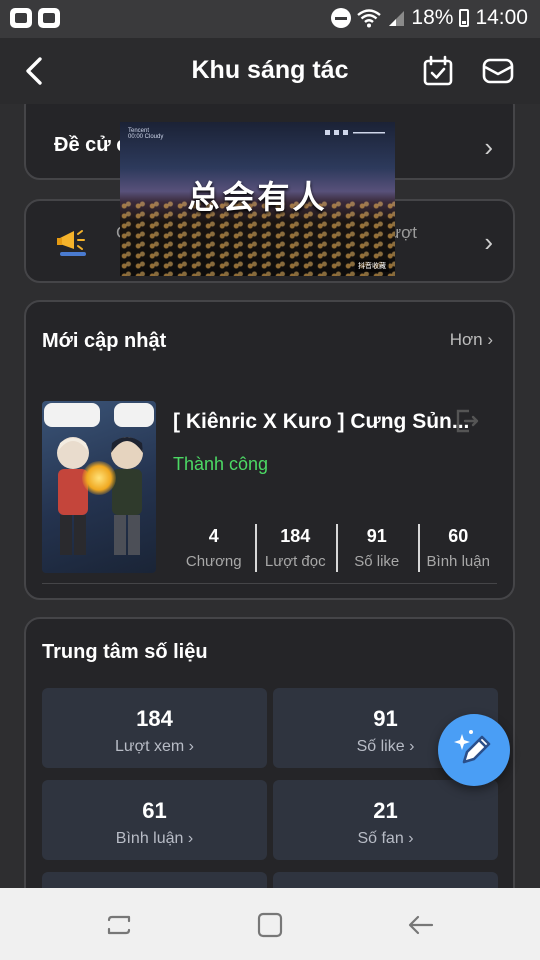 The image size is (540, 960). I want to click on tile-views: 184 Lượt xem ›, so click(154, 728).